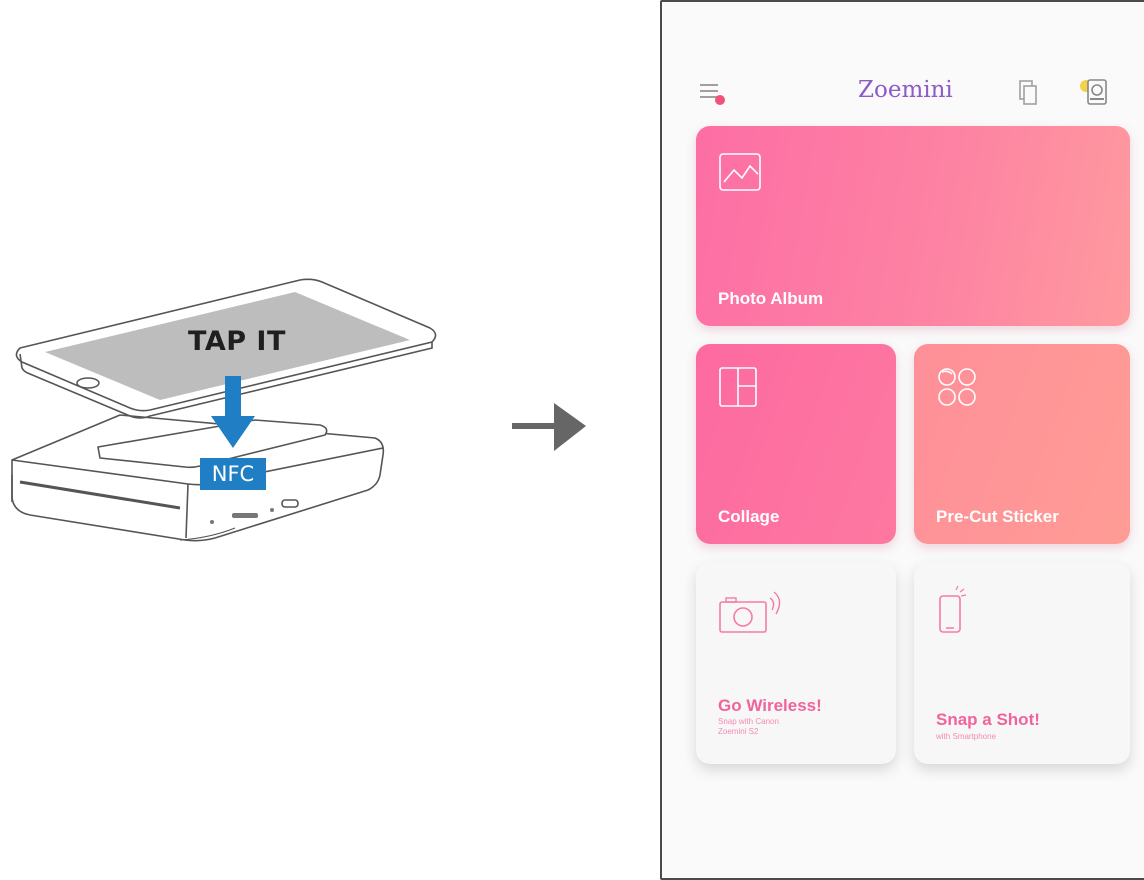  What do you see at coordinates (966, 736) in the screenshot?
I see `snap-a-shot-sub: with Smartphone` at bounding box center [966, 736].